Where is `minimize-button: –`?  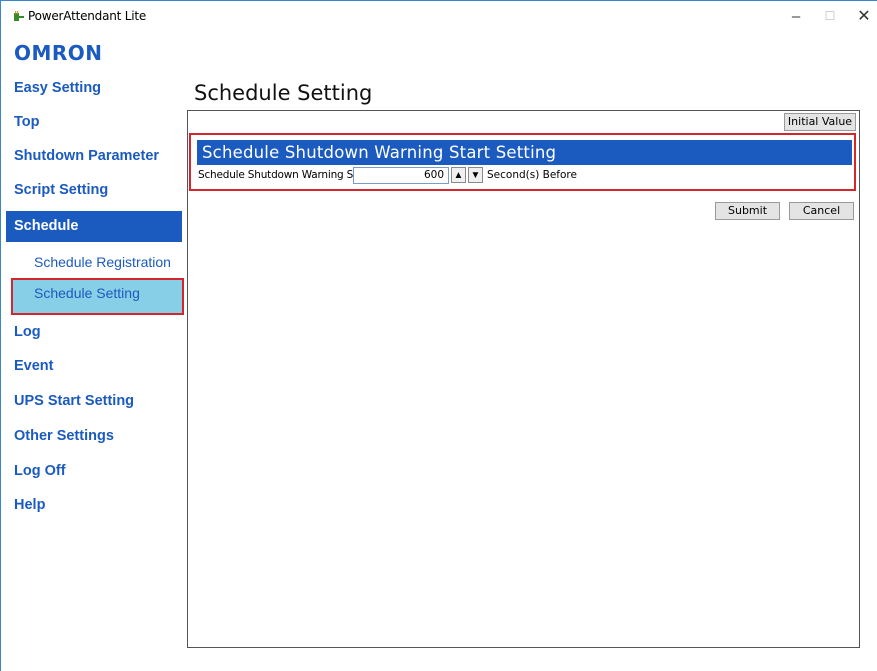
minimize-button: – is located at coordinates (796, 16).